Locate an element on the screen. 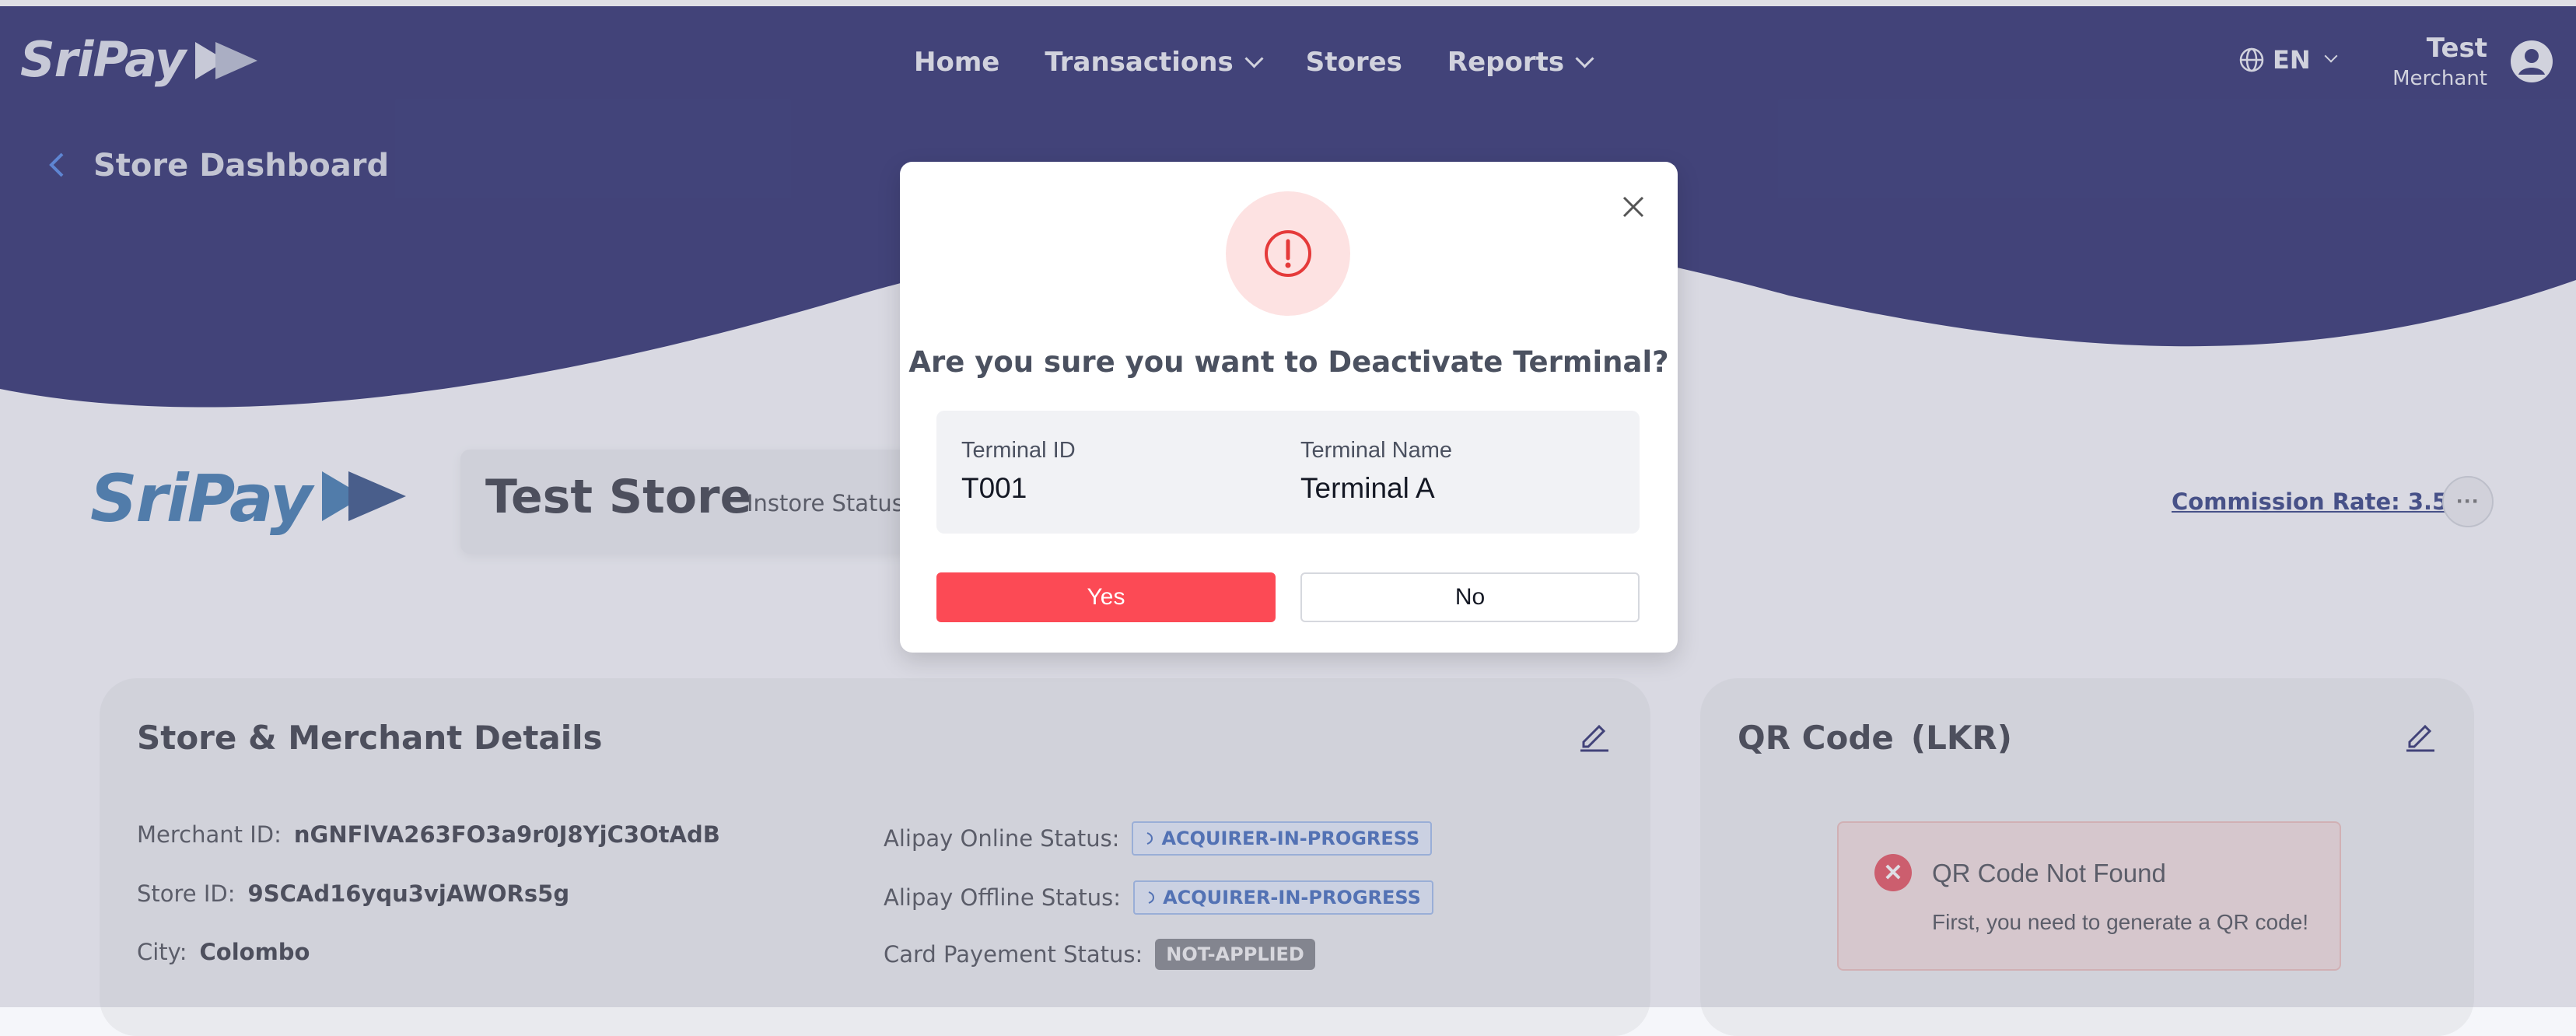 Image resolution: width=2576 pixels, height=1036 pixels. no-button: No is located at coordinates (1470, 597).